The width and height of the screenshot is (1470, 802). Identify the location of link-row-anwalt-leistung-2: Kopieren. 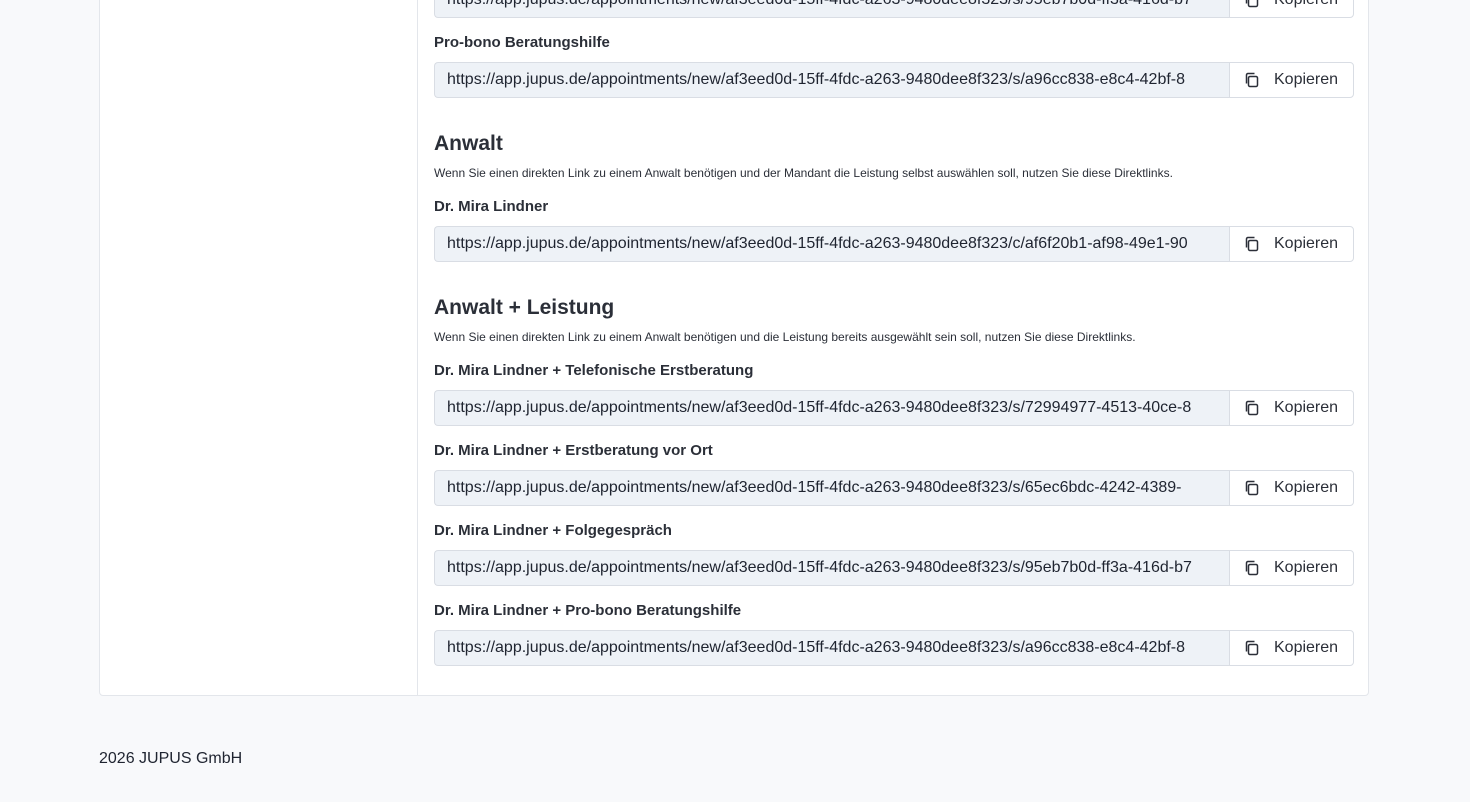
(894, 488).